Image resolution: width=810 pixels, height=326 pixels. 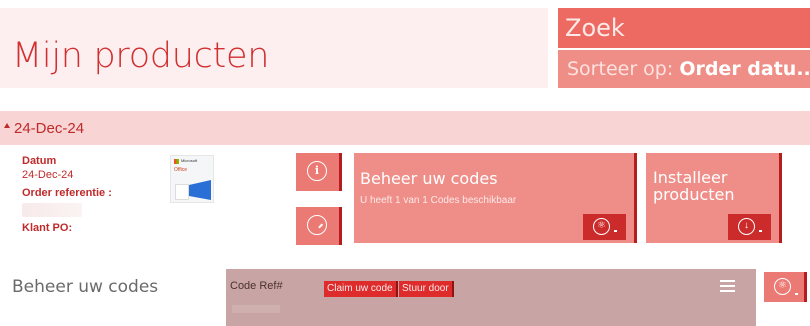 I want to click on order-date-group-header: 24-Dec-24, so click(x=405, y=128).